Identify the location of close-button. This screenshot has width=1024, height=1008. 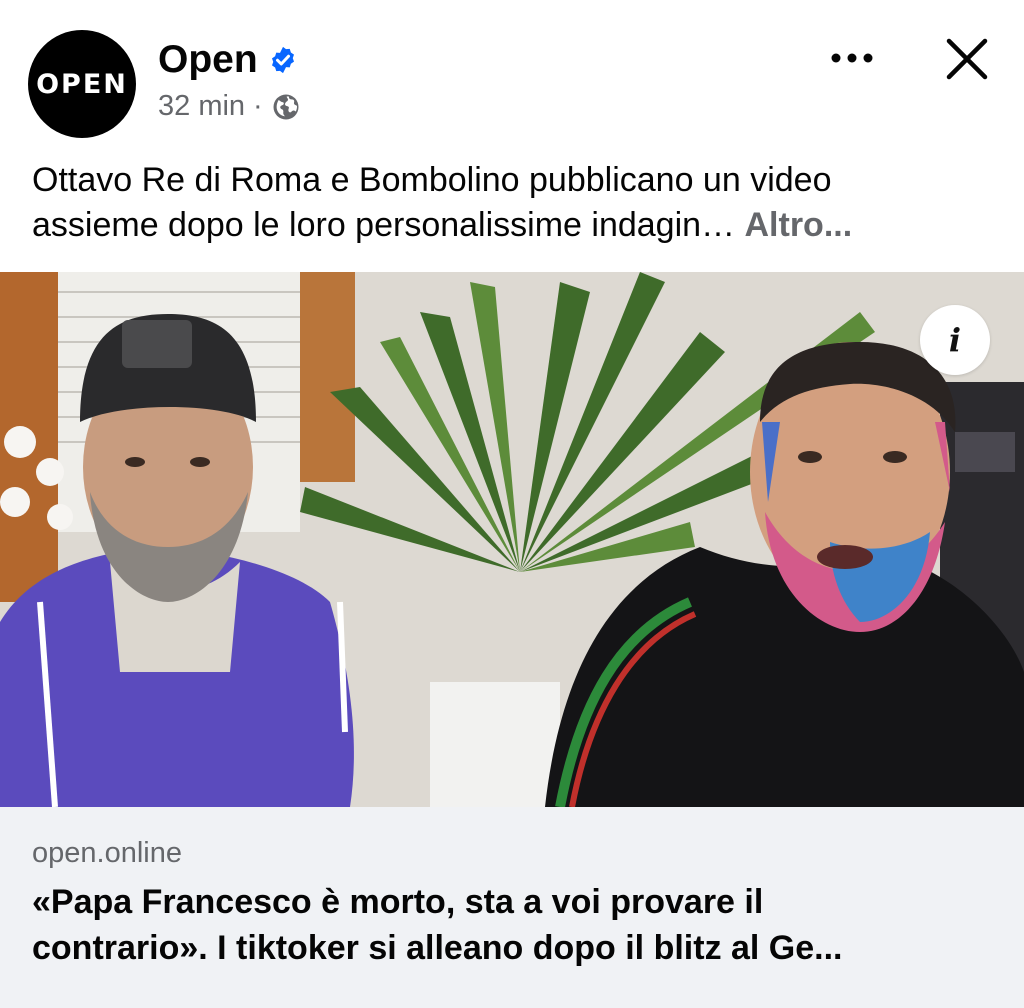
(967, 59).